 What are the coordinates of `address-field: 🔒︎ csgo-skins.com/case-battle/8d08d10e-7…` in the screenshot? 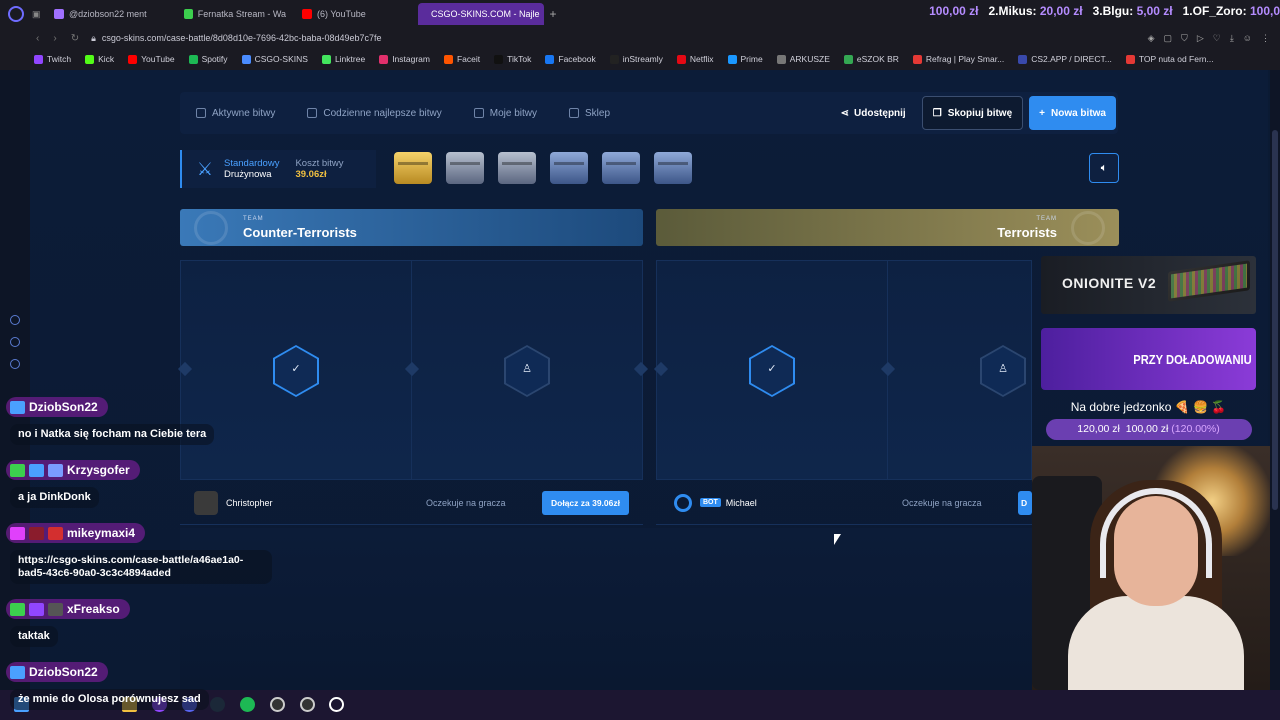 It's located at (236, 38).